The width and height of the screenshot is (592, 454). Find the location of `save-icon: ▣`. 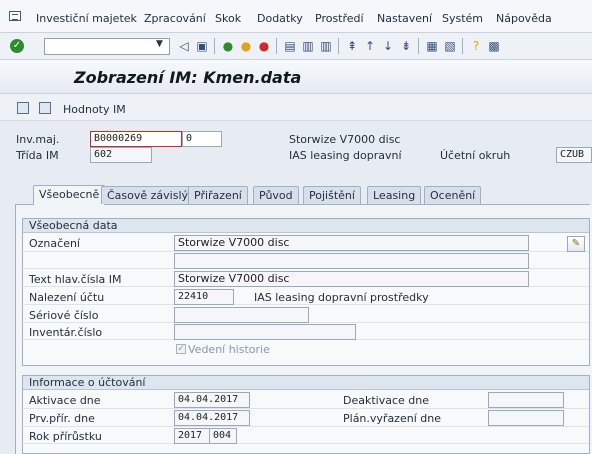

save-icon: ▣ is located at coordinates (202, 45).